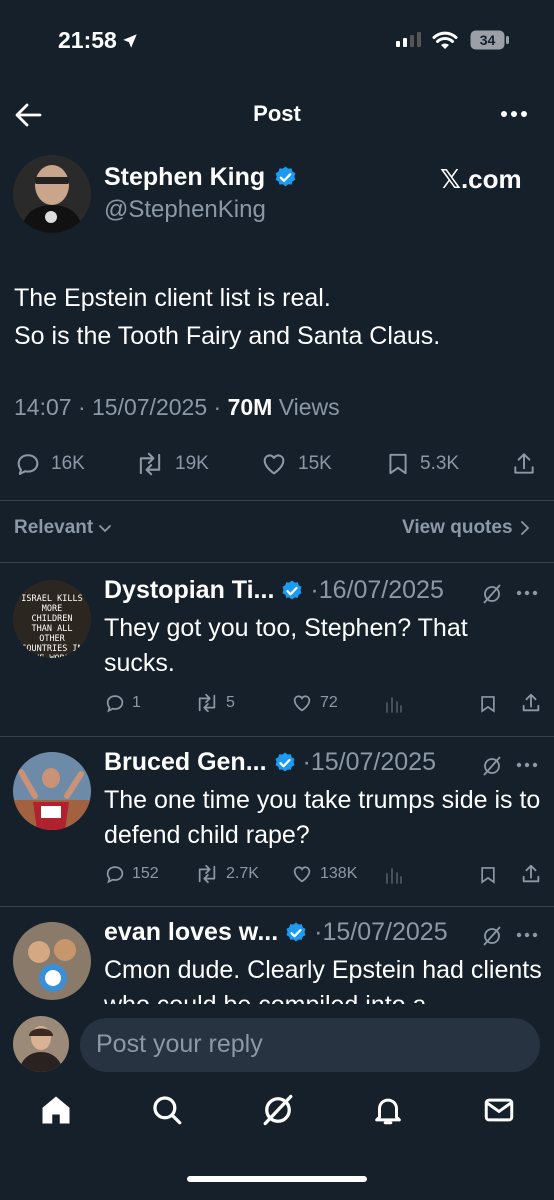 This screenshot has width=554, height=1200. I want to click on bottom-tab-bar, so click(277, 1117).